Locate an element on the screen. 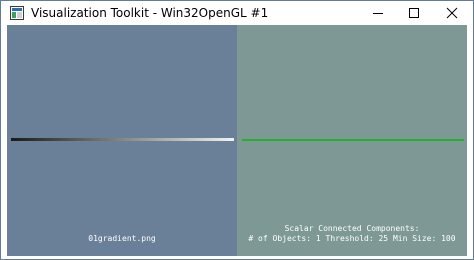 The height and width of the screenshot is (260, 474). maximize-button is located at coordinates (414, 13).